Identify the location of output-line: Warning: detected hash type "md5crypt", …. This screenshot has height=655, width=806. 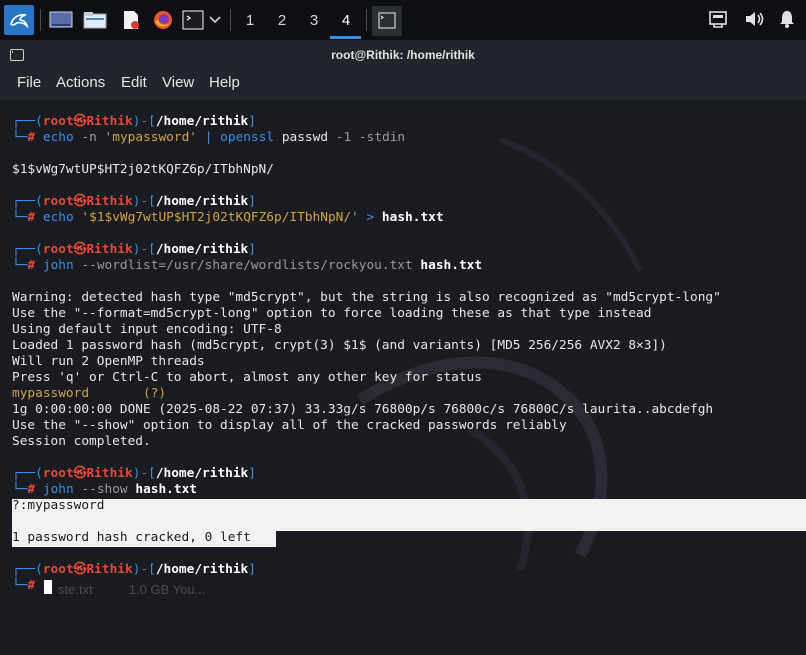
(366, 297).